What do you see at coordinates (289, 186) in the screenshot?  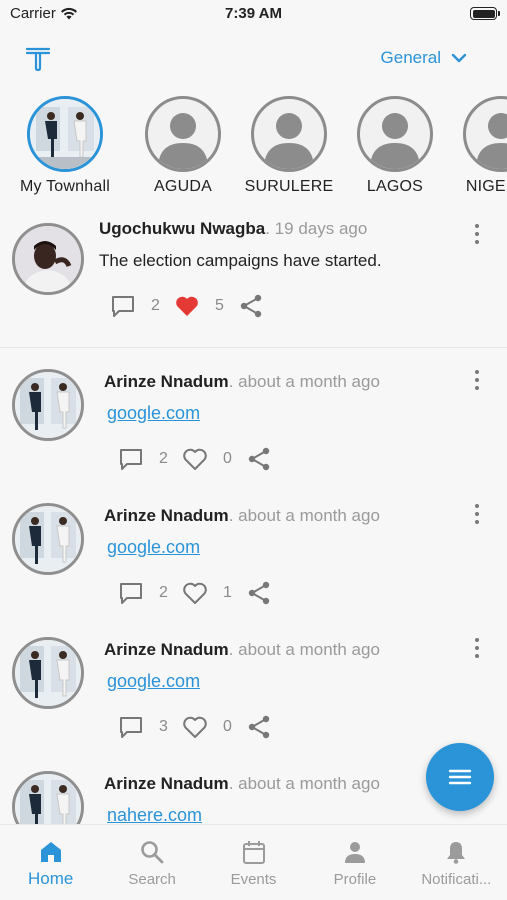 I see `story-label: SURULERE` at bounding box center [289, 186].